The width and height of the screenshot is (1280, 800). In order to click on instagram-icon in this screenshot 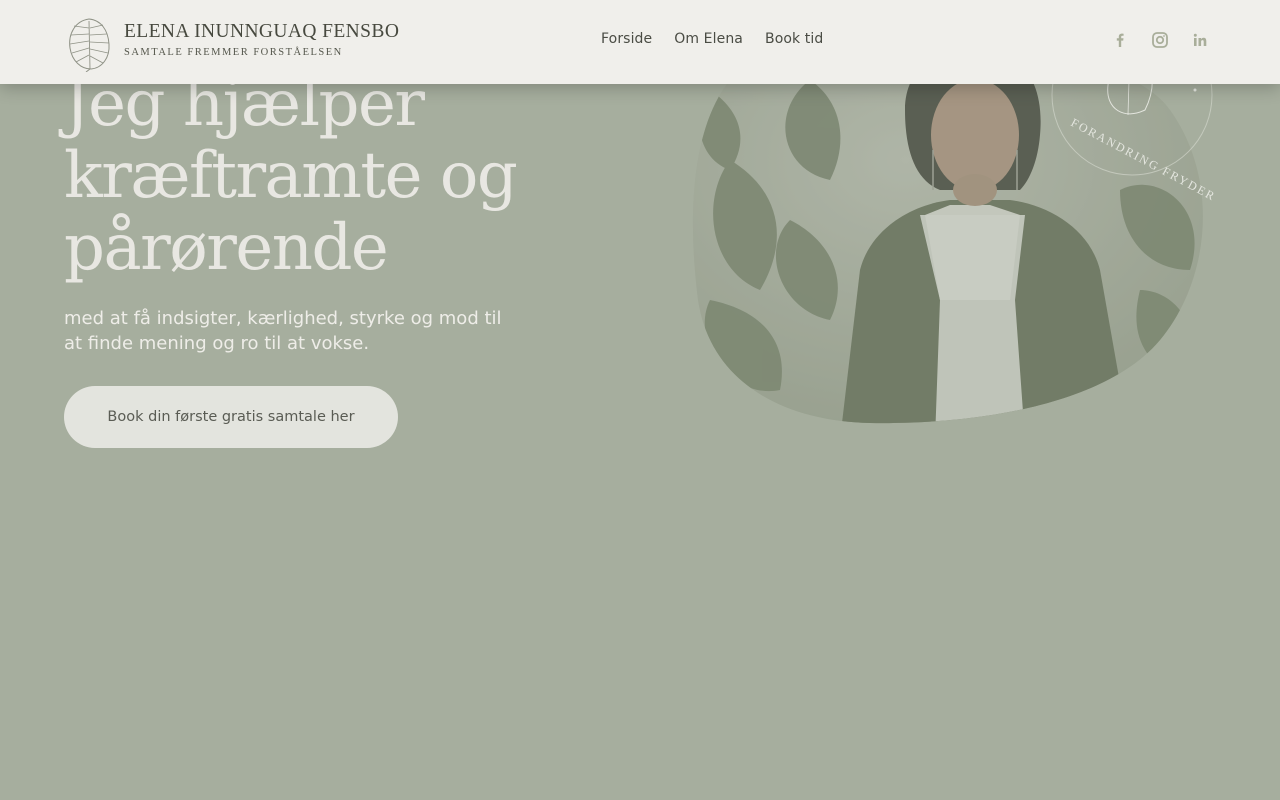, I will do `click(1160, 40)`.